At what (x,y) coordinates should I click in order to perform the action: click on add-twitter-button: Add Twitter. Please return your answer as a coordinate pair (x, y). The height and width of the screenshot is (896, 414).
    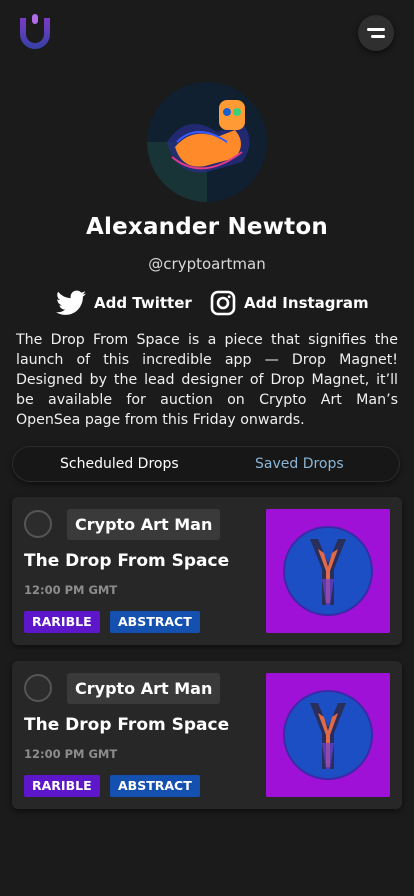
    Looking at the image, I should click on (124, 303).